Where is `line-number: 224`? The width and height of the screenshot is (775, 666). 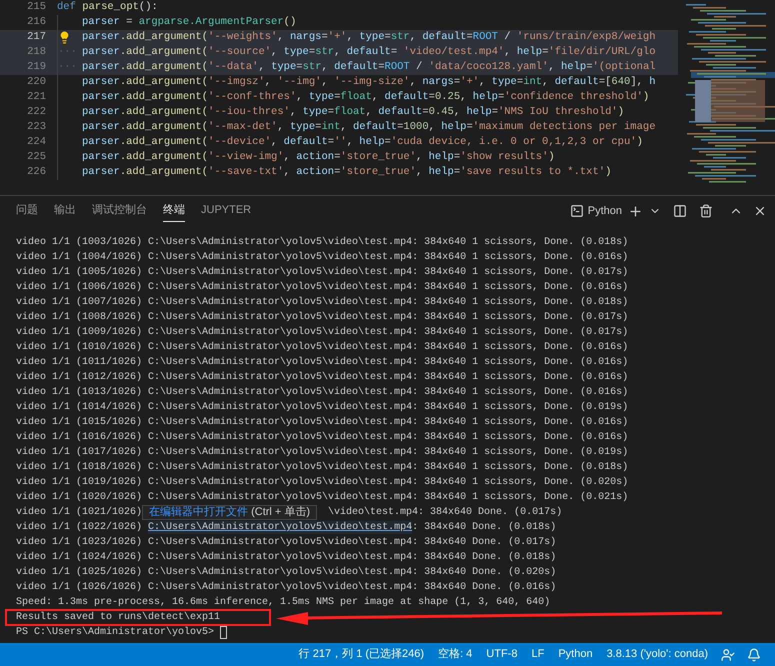 line-number: 224 is located at coordinates (36, 142).